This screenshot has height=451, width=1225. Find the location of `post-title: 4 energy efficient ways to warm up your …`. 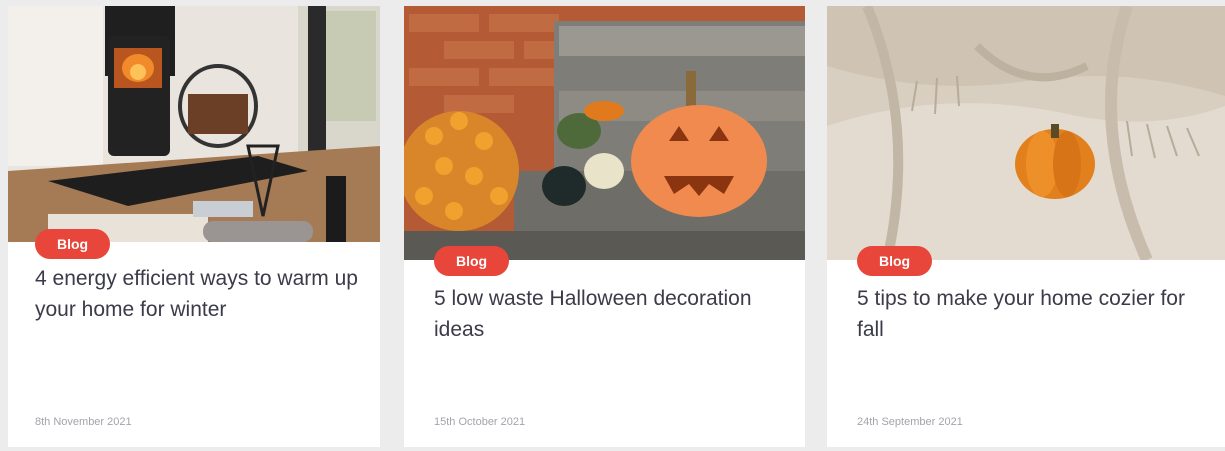

post-title: 4 energy efficient ways to warm up your … is located at coordinates (200, 294).